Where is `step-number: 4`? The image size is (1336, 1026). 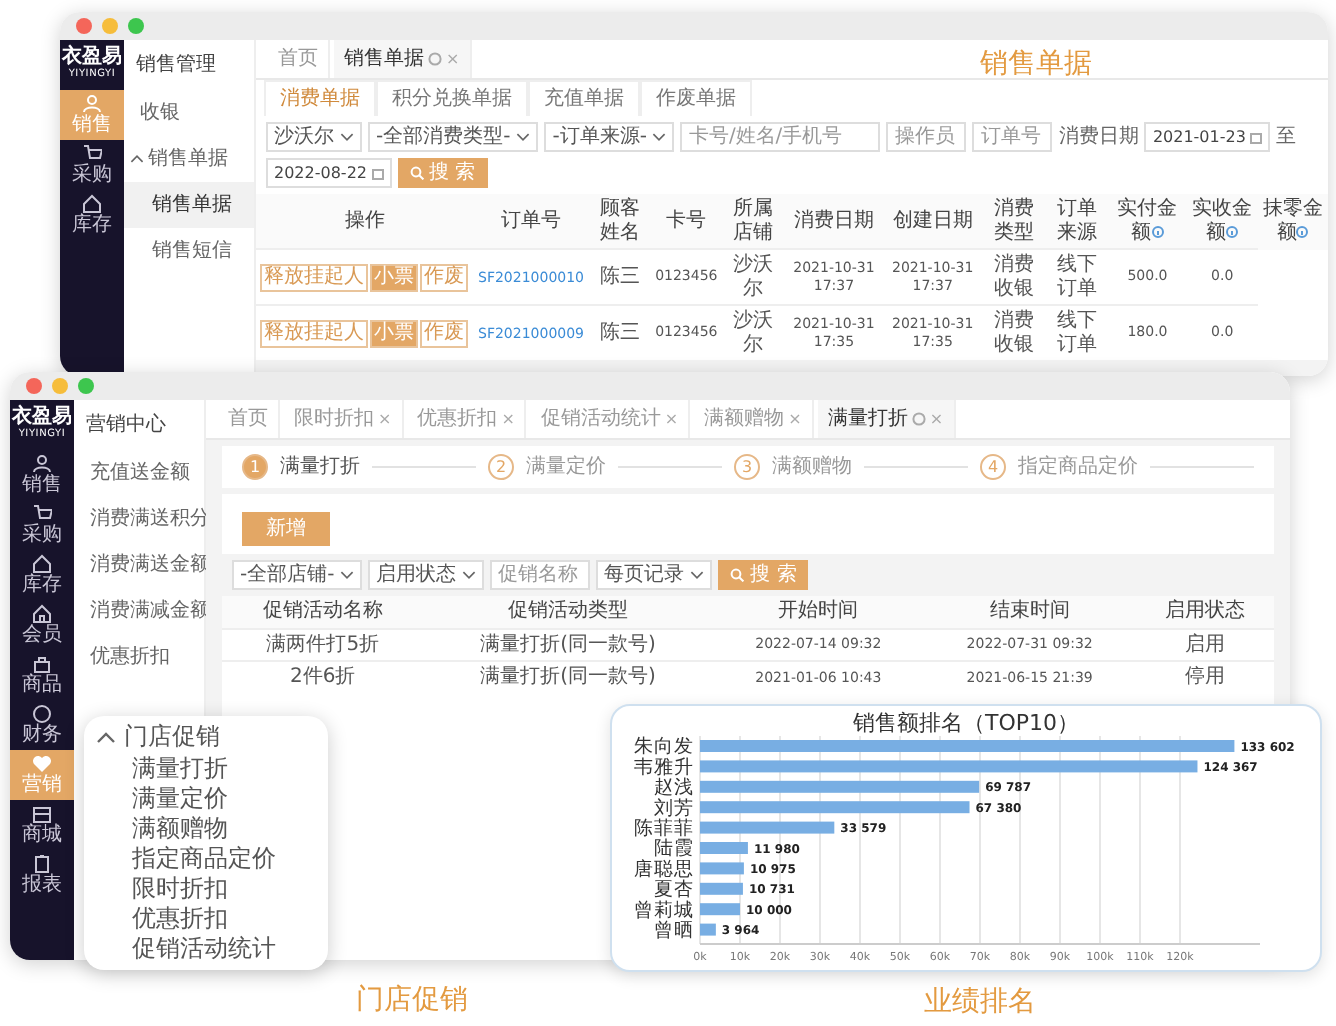
step-number: 4 is located at coordinates (993, 467).